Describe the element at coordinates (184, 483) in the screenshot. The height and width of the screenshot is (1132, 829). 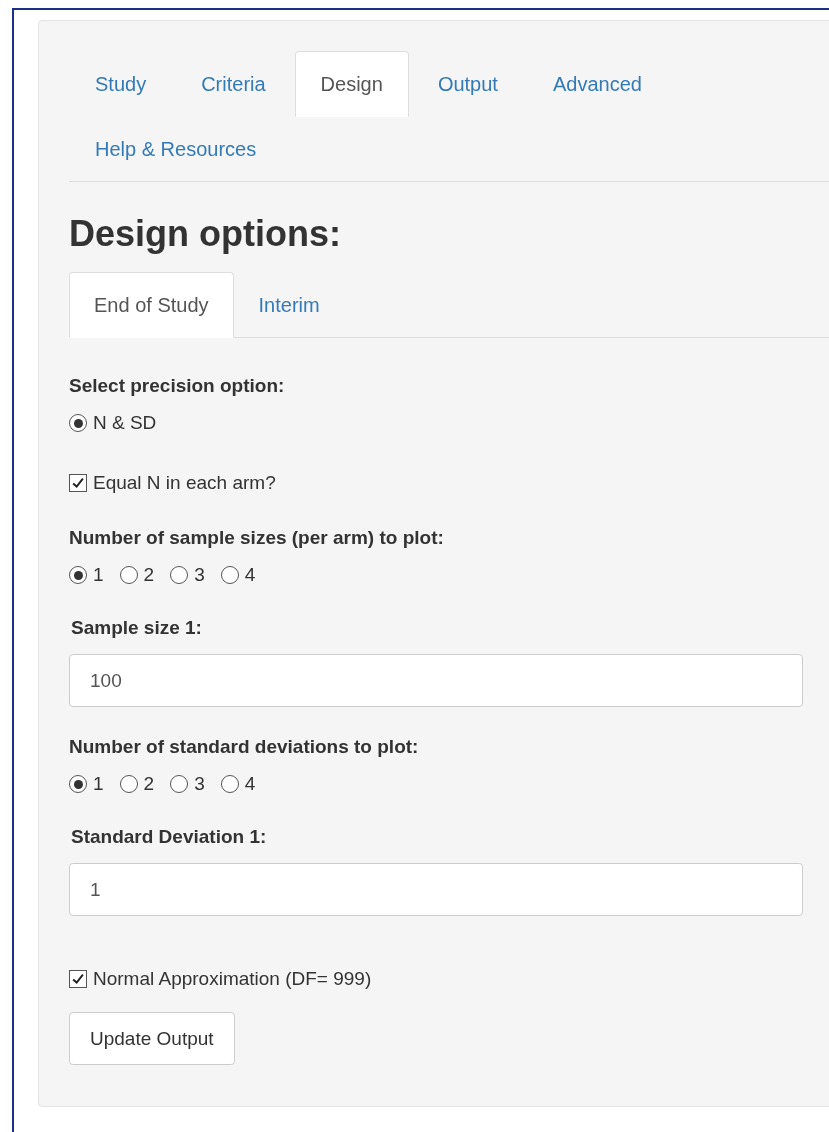
I see `checkbox-label: Equal N in each arm?` at that location.